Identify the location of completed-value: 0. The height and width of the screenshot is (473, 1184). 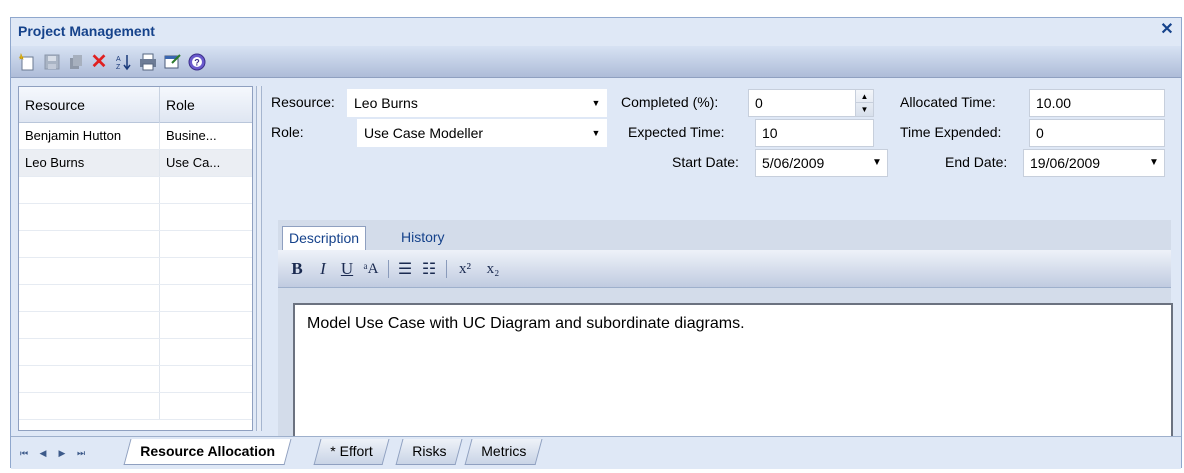
(759, 103).